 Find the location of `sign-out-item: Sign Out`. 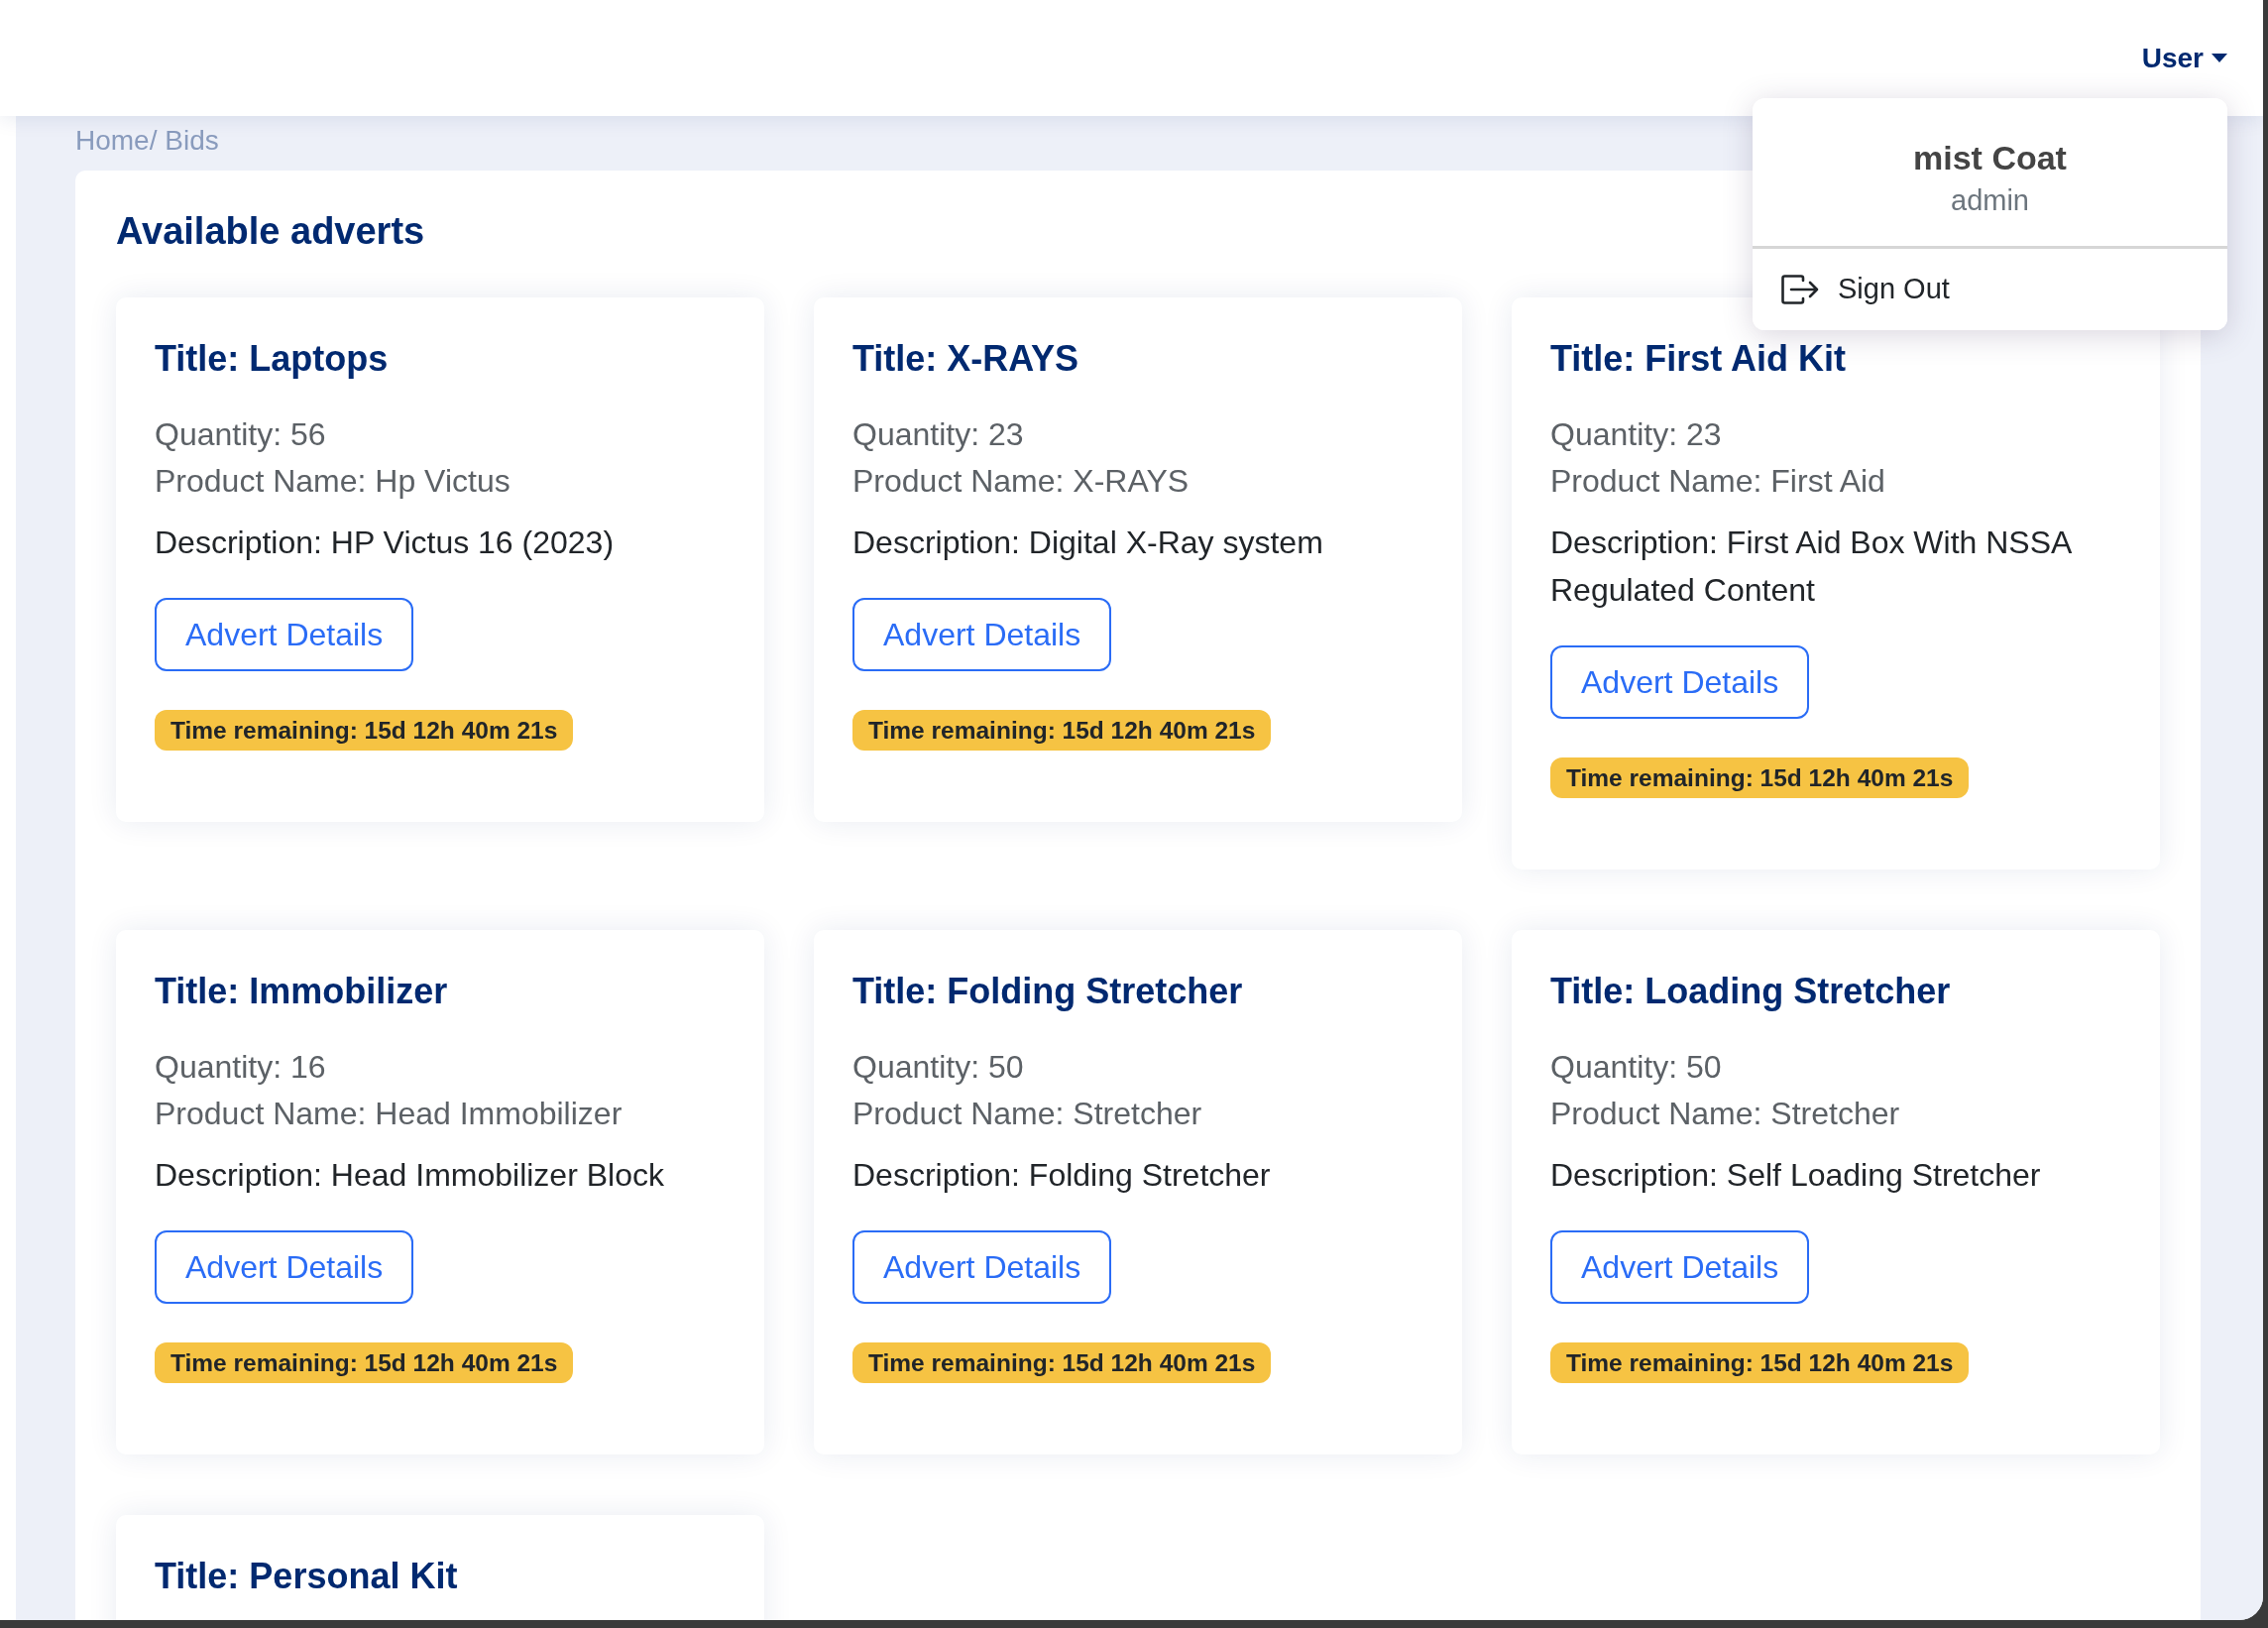

sign-out-item: Sign Out is located at coordinates (1990, 289).